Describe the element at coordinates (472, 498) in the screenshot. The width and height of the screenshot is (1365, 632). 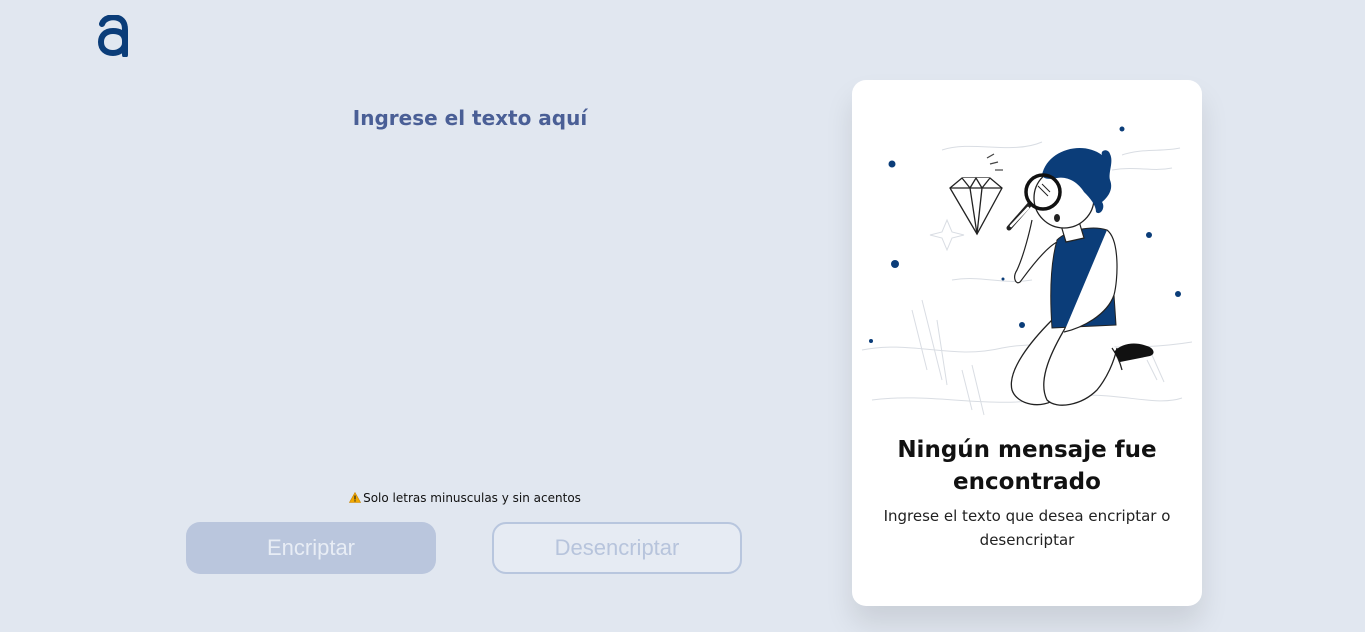
I see `warning-text: Solo letras minusculas y sin acentos` at that location.